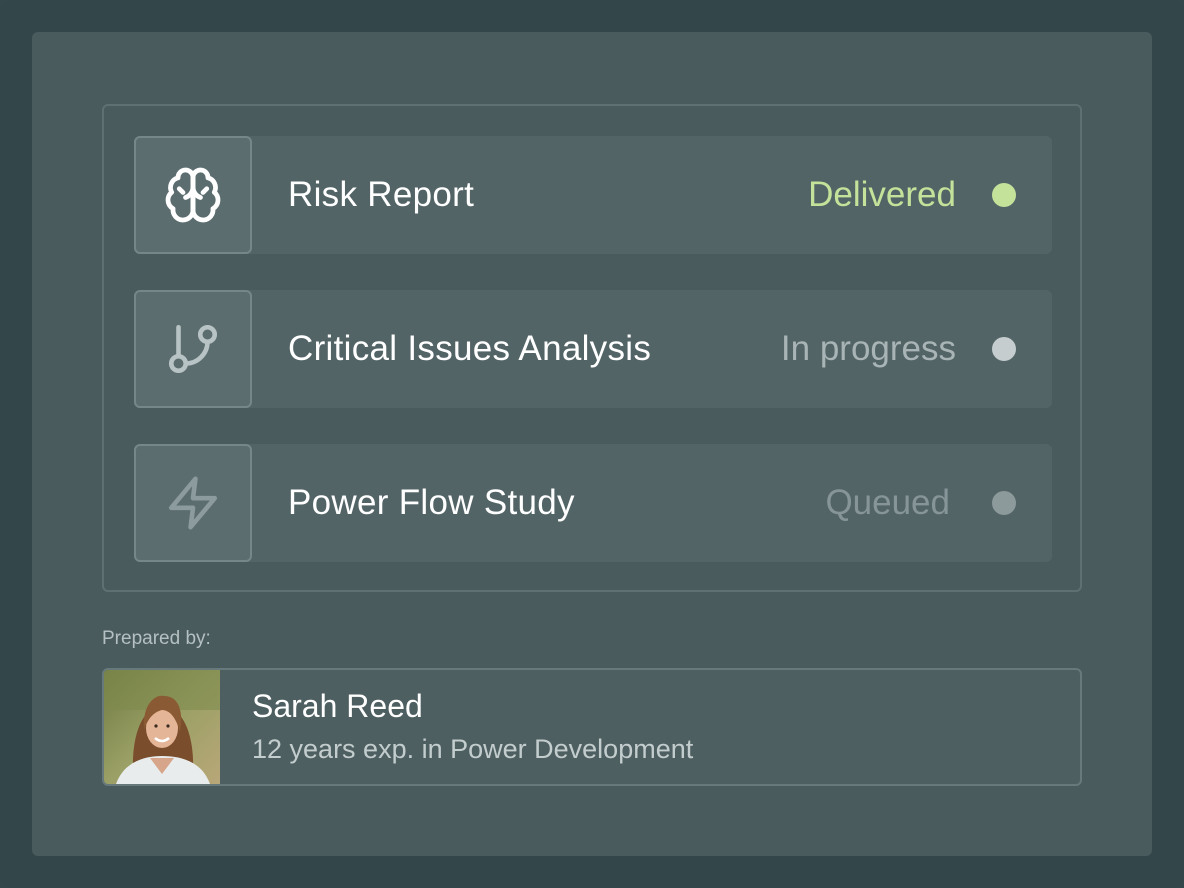 Image resolution: width=1184 pixels, height=888 pixels. Describe the element at coordinates (156, 638) in the screenshot. I see `prepared-by-label: Prepared by:` at that location.